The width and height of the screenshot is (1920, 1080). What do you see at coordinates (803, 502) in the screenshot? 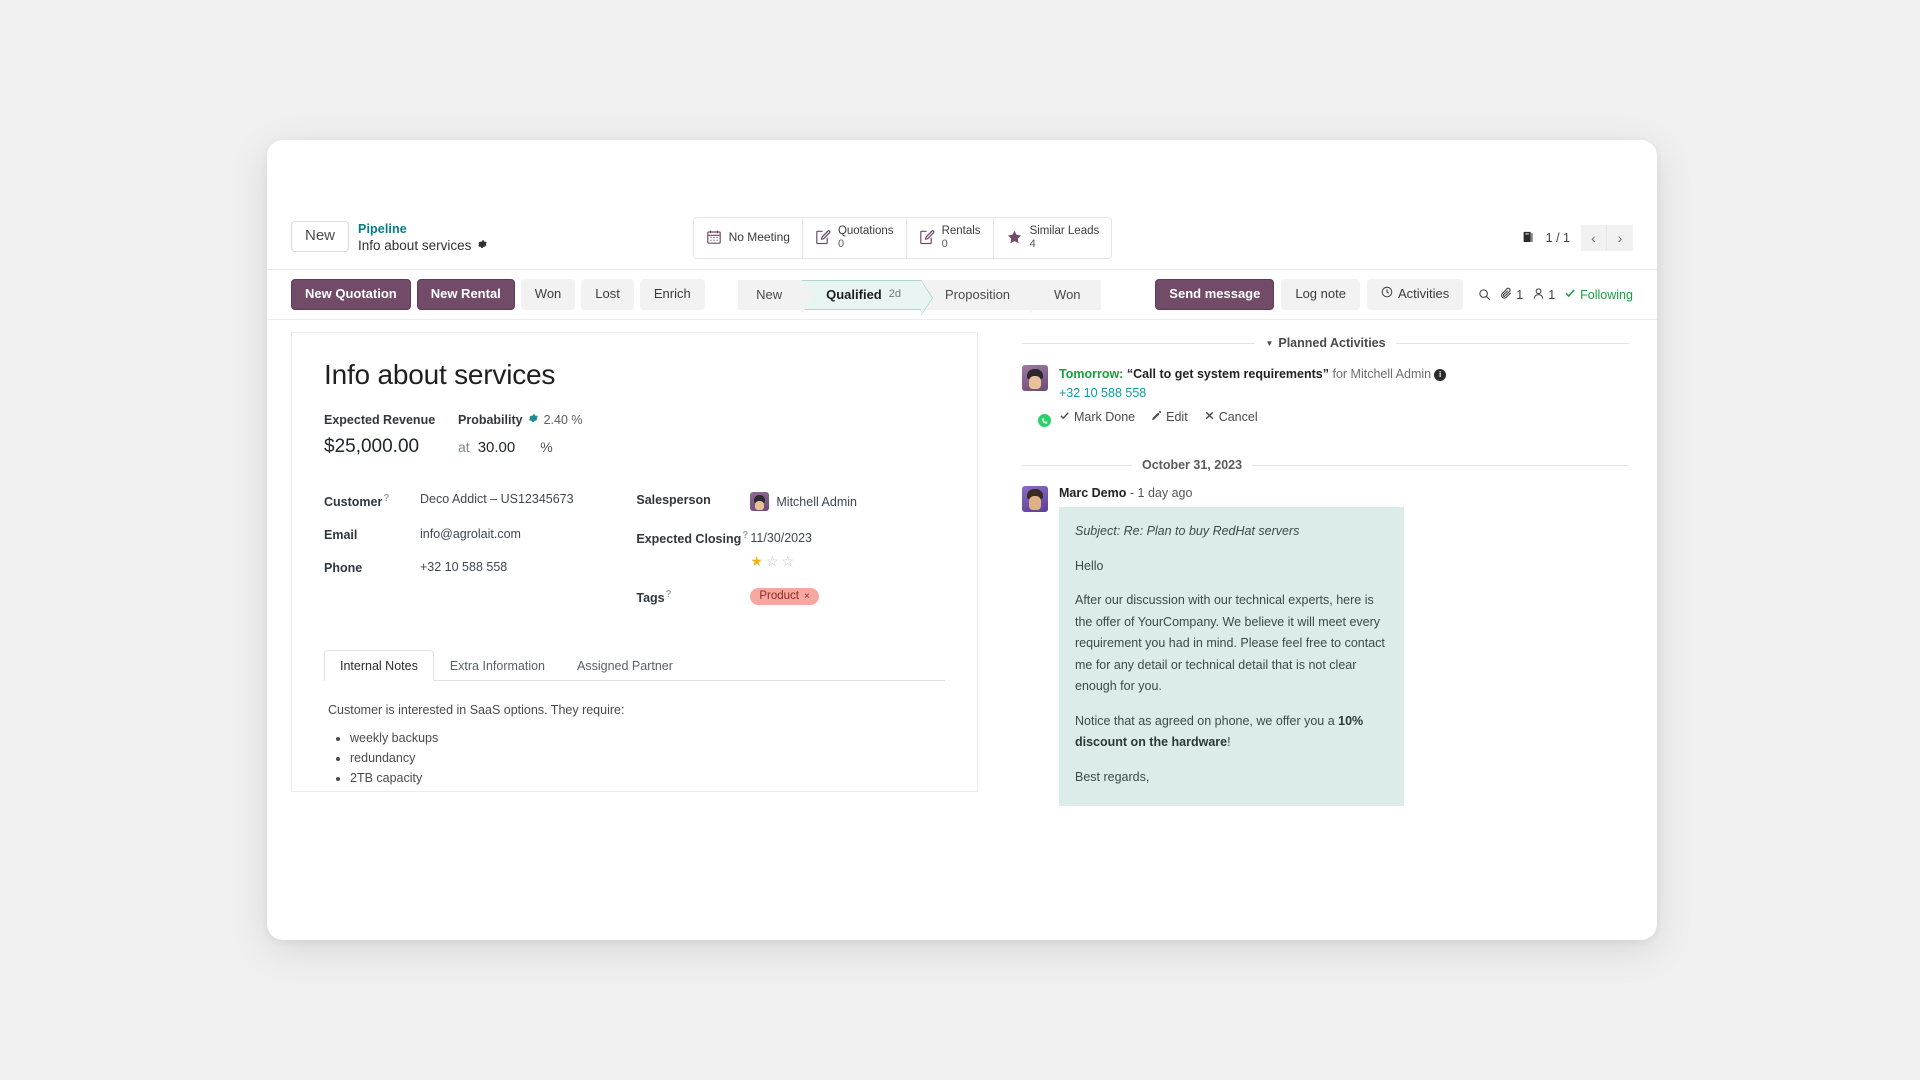
I see `salesperson-value: Mitchell Admin` at bounding box center [803, 502].